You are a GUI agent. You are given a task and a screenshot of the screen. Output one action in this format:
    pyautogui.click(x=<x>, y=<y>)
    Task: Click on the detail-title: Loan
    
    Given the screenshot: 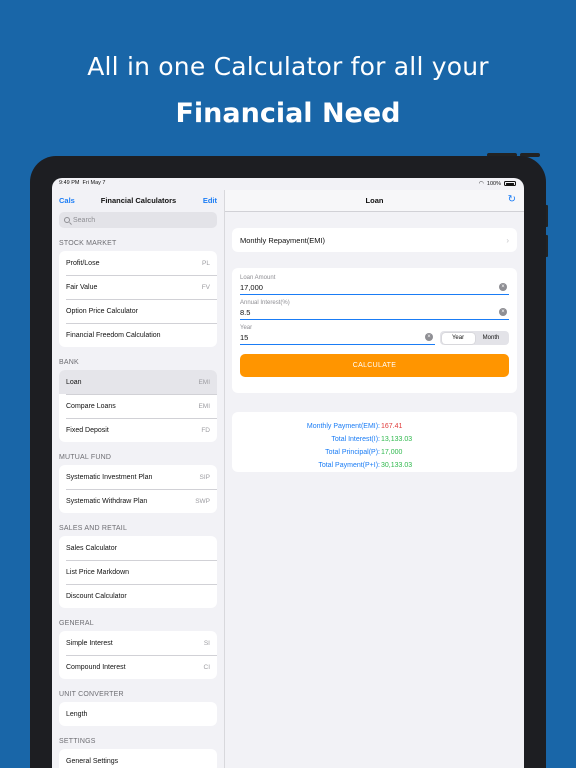 What is the action you would take?
    pyautogui.click(x=374, y=200)
    